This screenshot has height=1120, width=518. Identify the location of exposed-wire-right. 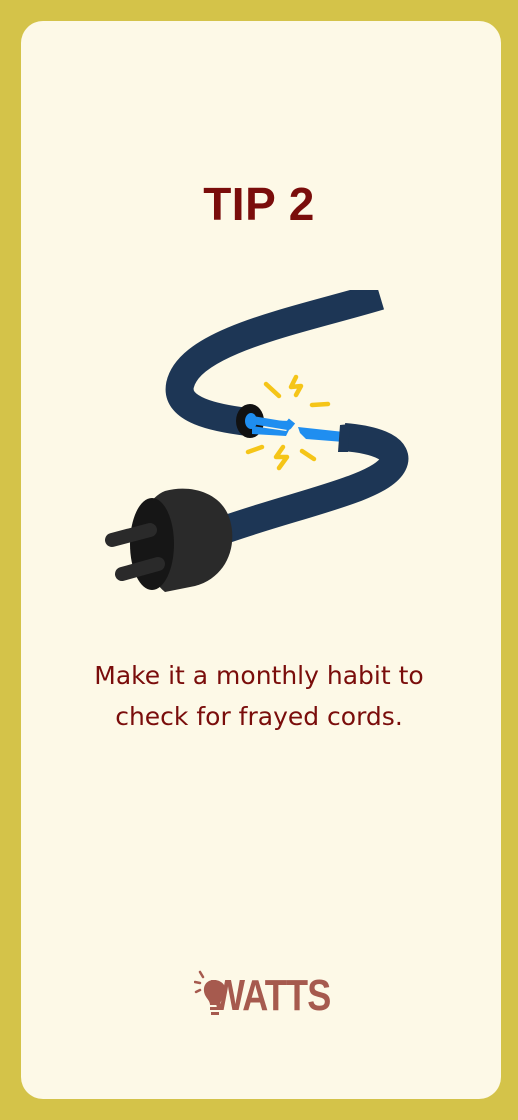
(321, 434).